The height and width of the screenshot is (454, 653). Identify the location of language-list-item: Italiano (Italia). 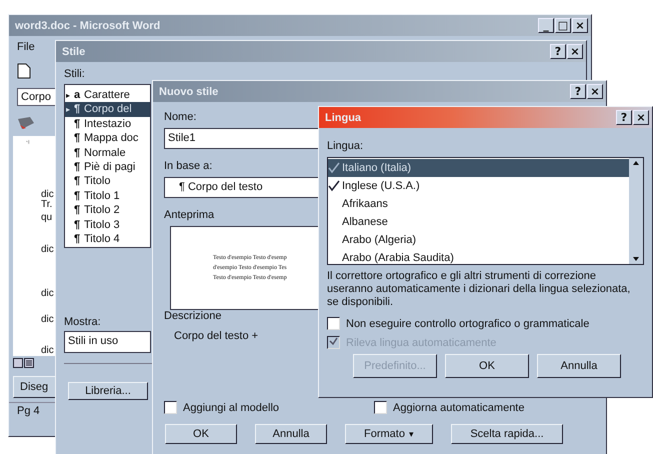
(478, 168).